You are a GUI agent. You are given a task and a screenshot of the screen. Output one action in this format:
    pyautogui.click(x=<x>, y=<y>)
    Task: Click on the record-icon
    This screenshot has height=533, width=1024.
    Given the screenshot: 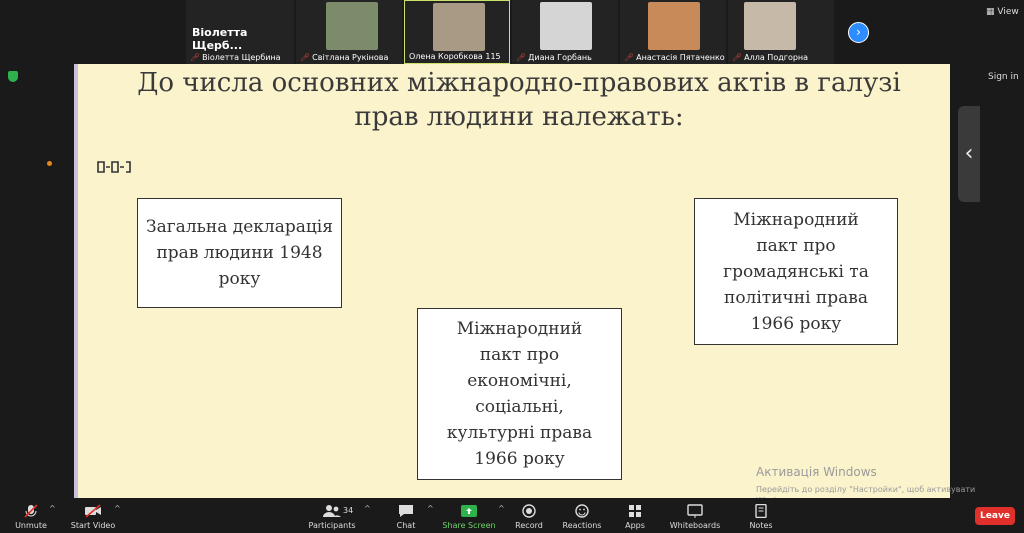 What is the action you would take?
    pyautogui.click(x=529, y=511)
    